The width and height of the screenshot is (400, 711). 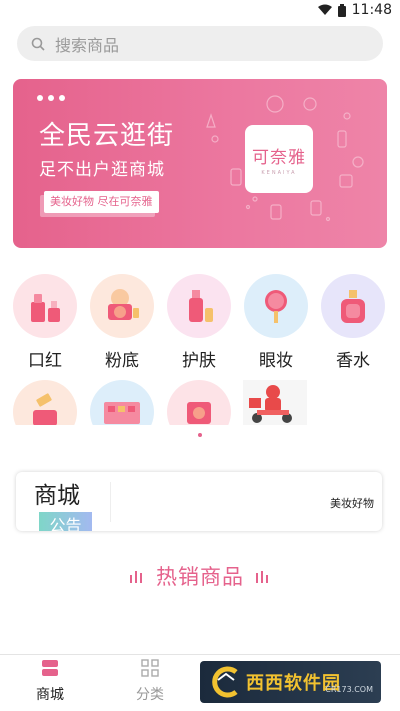 I want to click on eyeshadow-palette-icon, so click(x=122, y=402).